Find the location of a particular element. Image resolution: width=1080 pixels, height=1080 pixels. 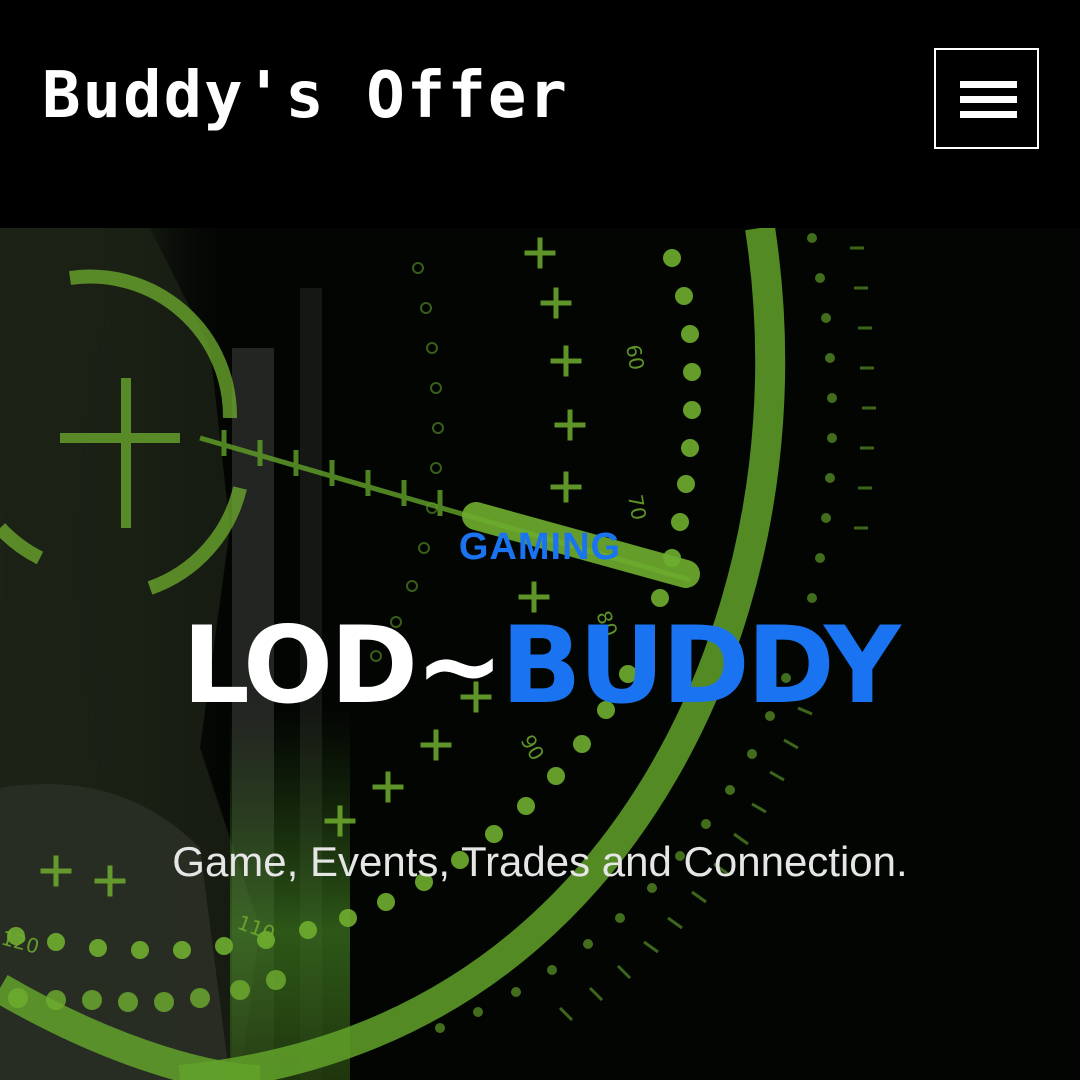

menu-bar-top is located at coordinates (988, 84).